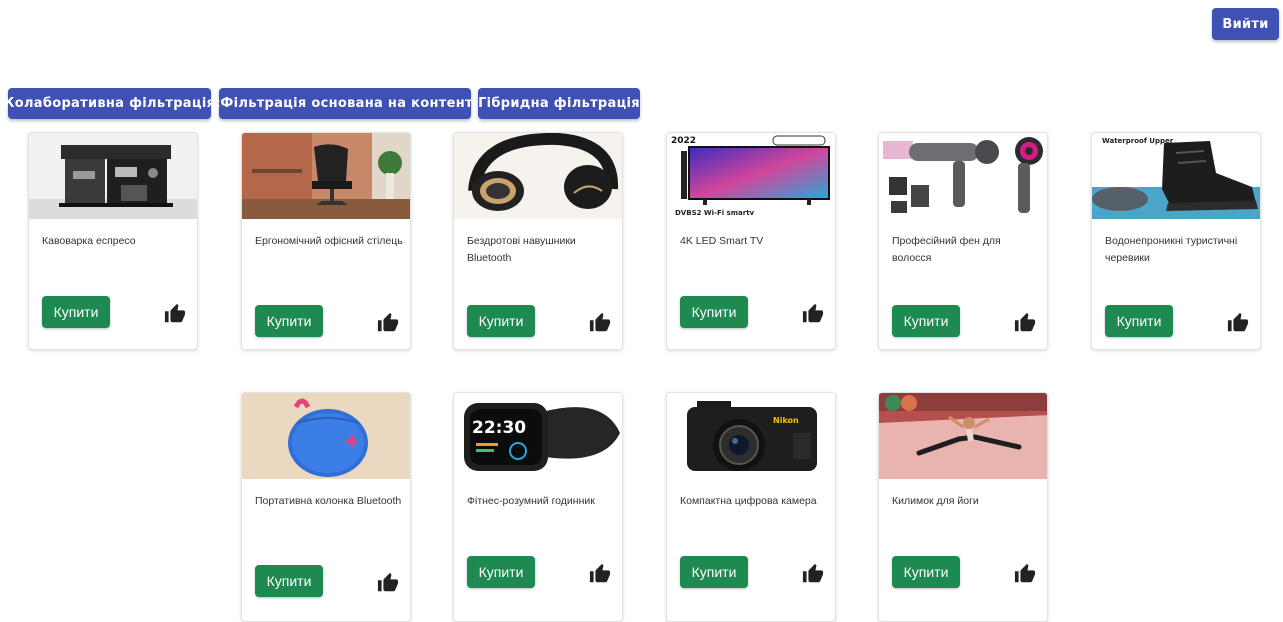  I want to click on watch-time-label: 22:30, so click(499, 428).